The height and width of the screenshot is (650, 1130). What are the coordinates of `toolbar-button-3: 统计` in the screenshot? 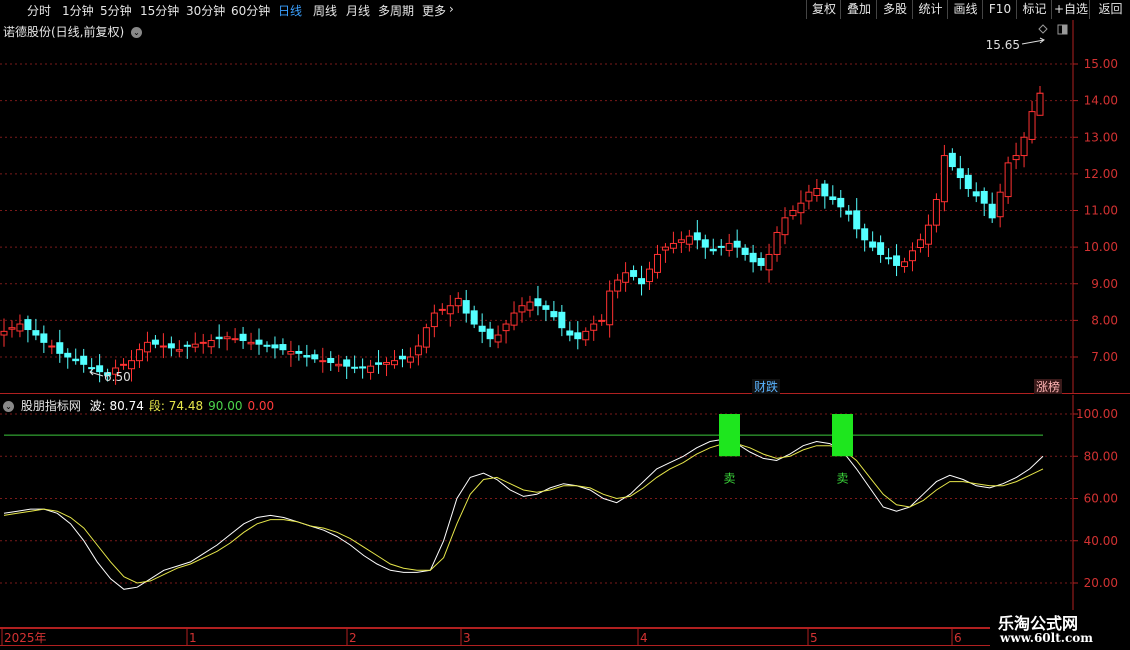 It's located at (930, 9).